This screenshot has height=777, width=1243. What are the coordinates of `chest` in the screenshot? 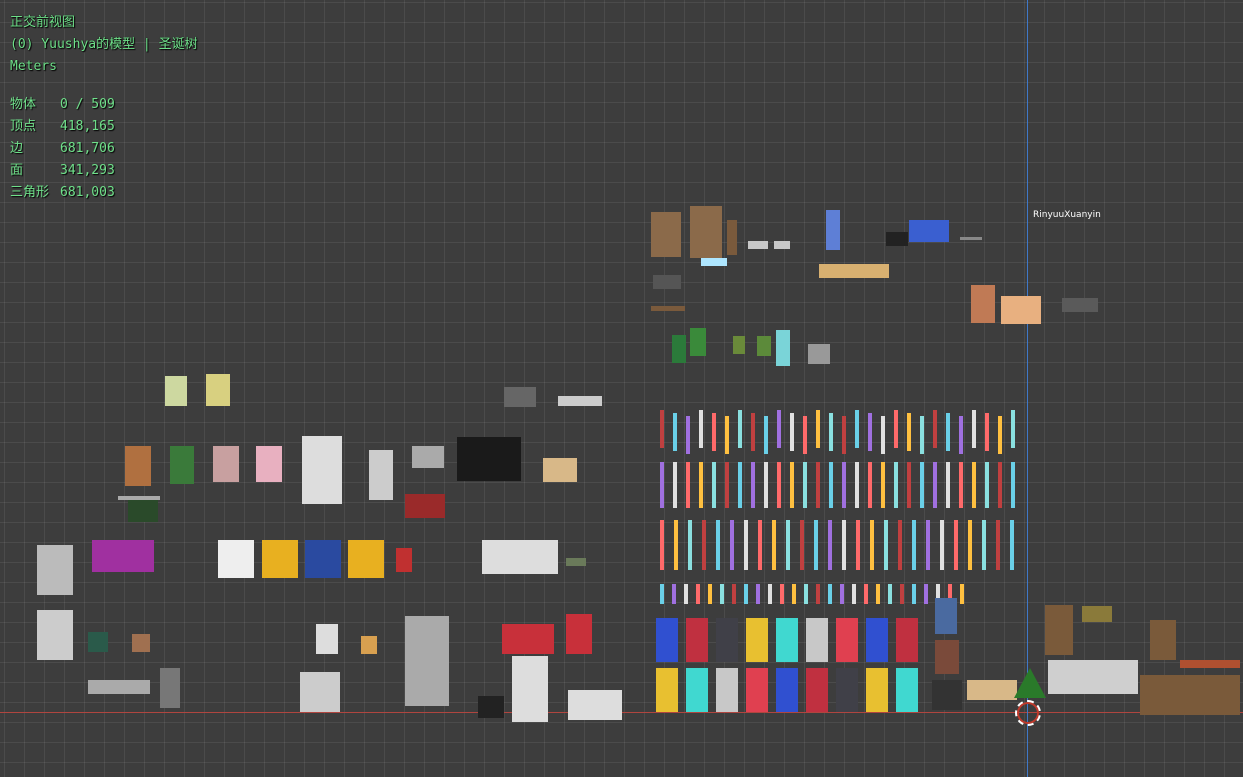 It's located at (819, 354).